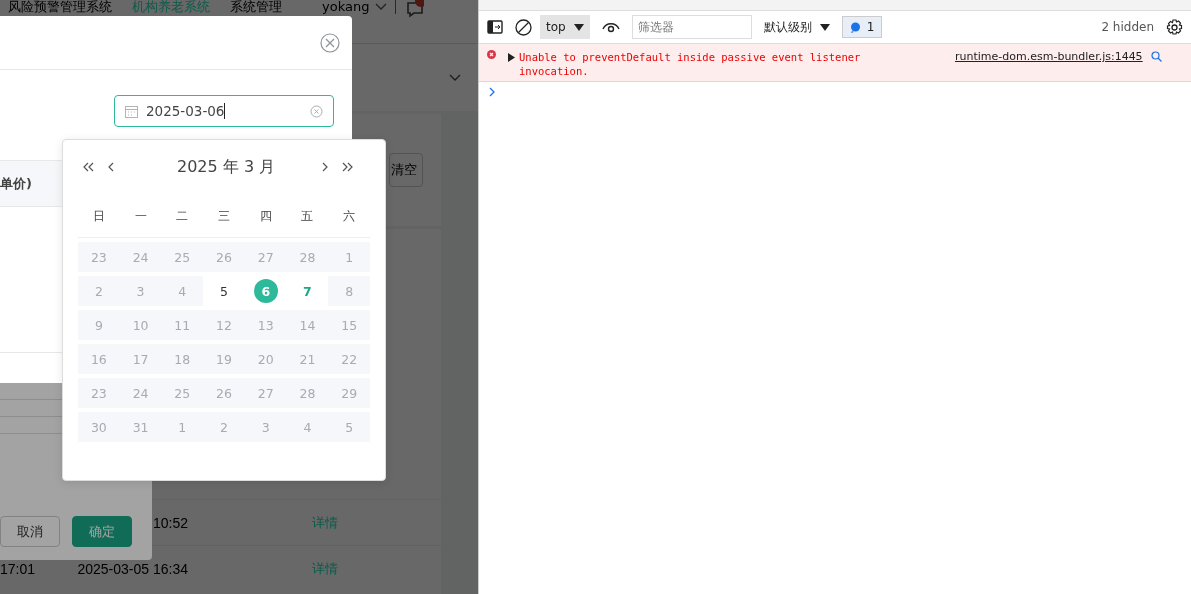  What do you see at coordinates (102, 531) in the screenshot?
I see `confirm-button: 确定` at bounding box center [102, 531].